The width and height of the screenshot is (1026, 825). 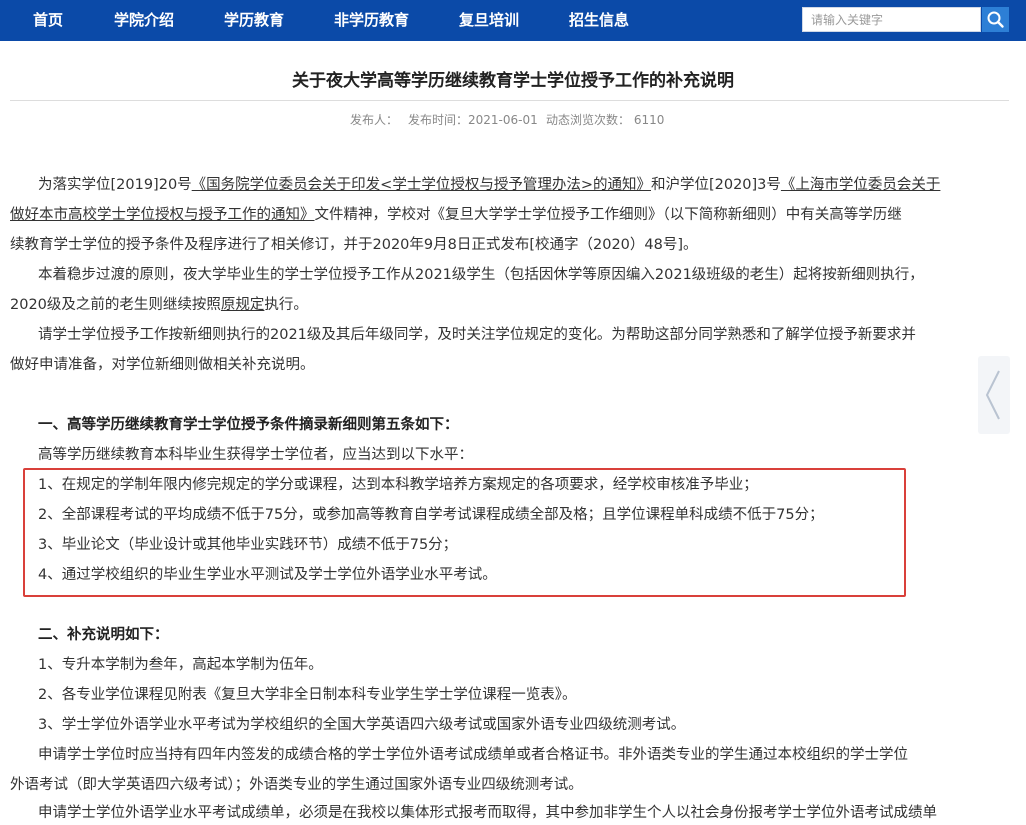 I want to click on top-navbar: 首页 学院介绍 学历教育 非学历教育 复旦培训 招生信息, so click(x=513, y=20).